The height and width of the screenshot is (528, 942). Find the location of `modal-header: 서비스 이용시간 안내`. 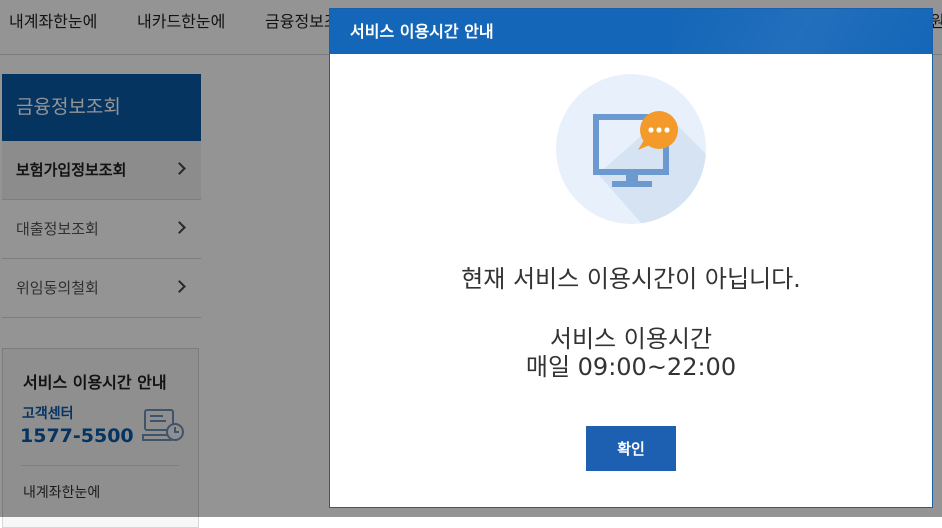

modal-header: 서비스 이용시간 안내 is located at coordinates (631, 31).